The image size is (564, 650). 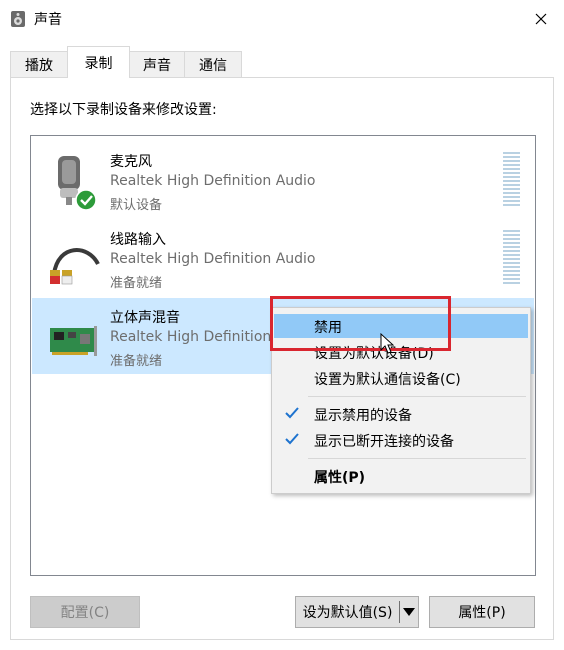 I want to click on menu-item-label: 禁用, so click(x=328, y=328).